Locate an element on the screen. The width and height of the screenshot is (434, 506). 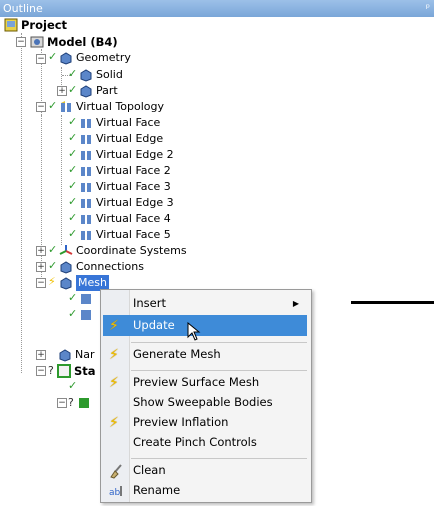
rename-icon: ab is located at coordinates (117, 491).